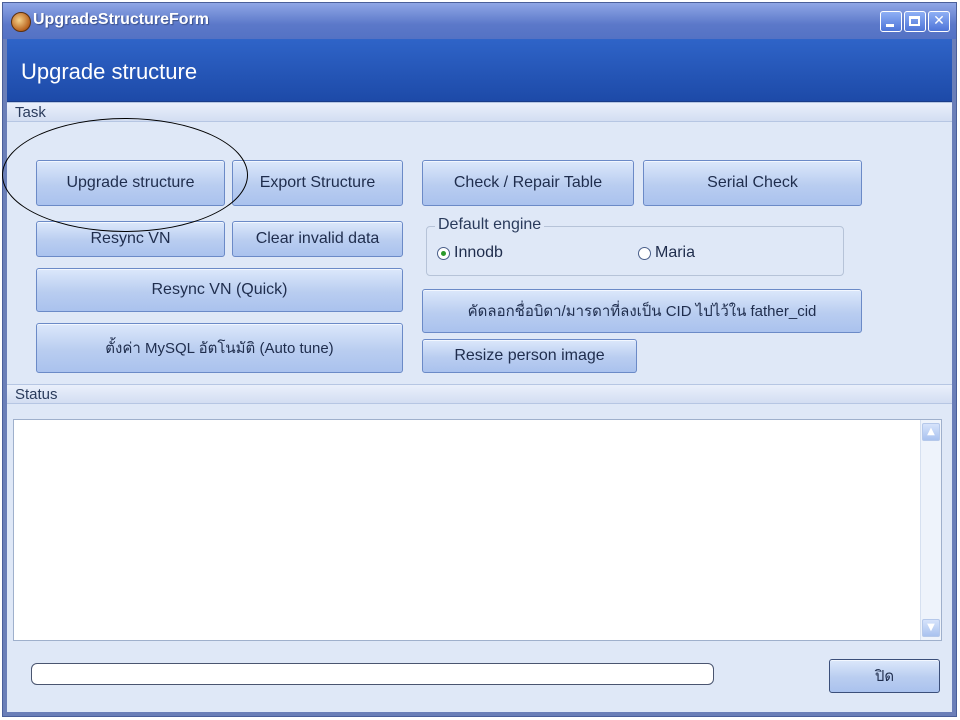 The width and height of the screenshot is (960, 720). I want to click on page-title: Upgrade structure, so click(109, 71).